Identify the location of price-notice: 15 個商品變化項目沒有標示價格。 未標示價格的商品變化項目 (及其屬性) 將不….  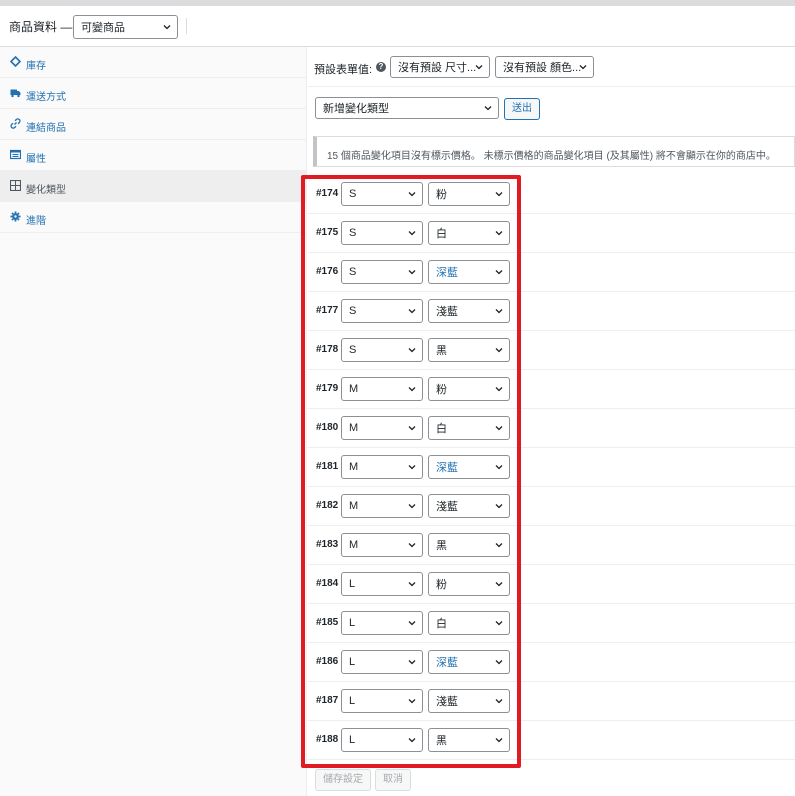
(554, 151).